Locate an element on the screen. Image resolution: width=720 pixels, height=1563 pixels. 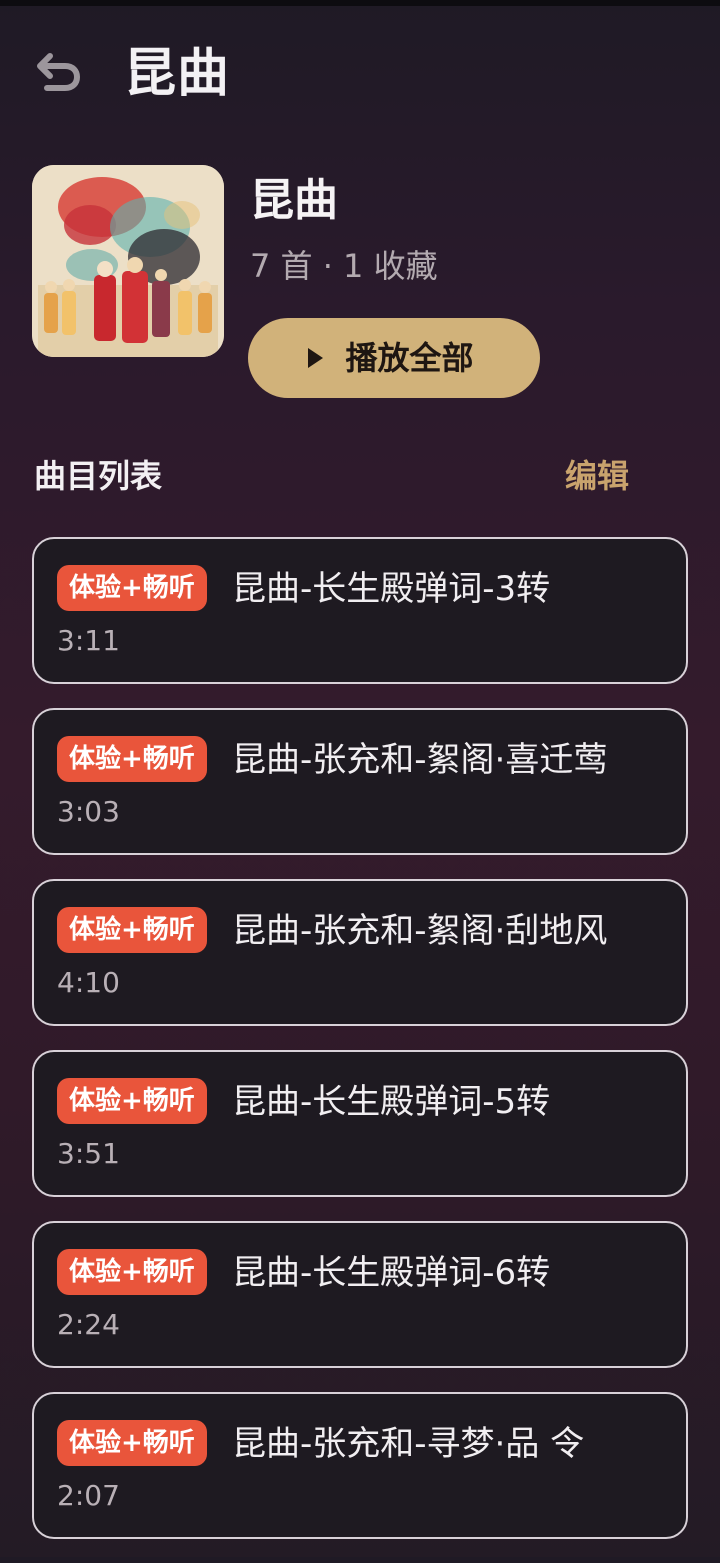
album-meta: 7 首 · 1 收藏 is located at coordinates (344, 266).